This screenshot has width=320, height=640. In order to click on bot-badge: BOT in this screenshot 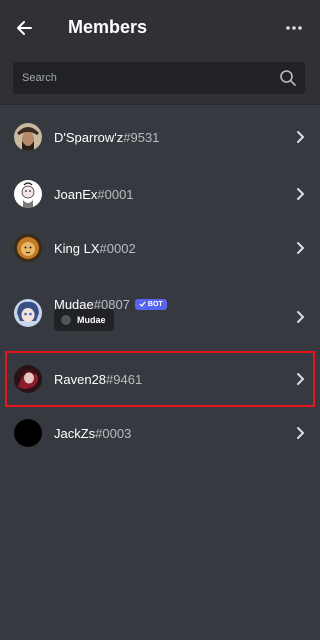, I will do `click(150, 304)`.